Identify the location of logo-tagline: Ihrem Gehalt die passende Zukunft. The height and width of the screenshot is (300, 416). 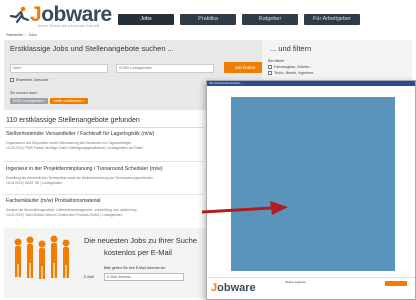
(69, 26).